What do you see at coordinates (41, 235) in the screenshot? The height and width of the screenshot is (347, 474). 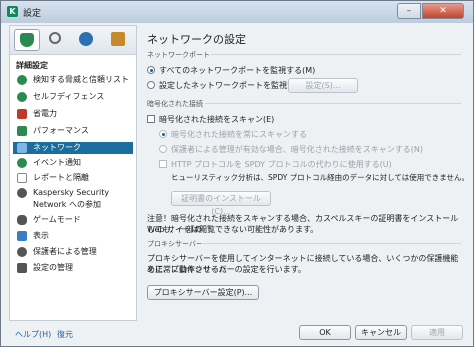 I see `sidebar-item-label: 表示` at bounding box center [41, 235].